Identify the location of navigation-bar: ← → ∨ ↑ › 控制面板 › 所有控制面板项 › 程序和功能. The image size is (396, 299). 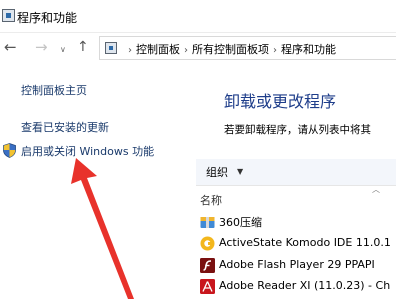
(198, 48).